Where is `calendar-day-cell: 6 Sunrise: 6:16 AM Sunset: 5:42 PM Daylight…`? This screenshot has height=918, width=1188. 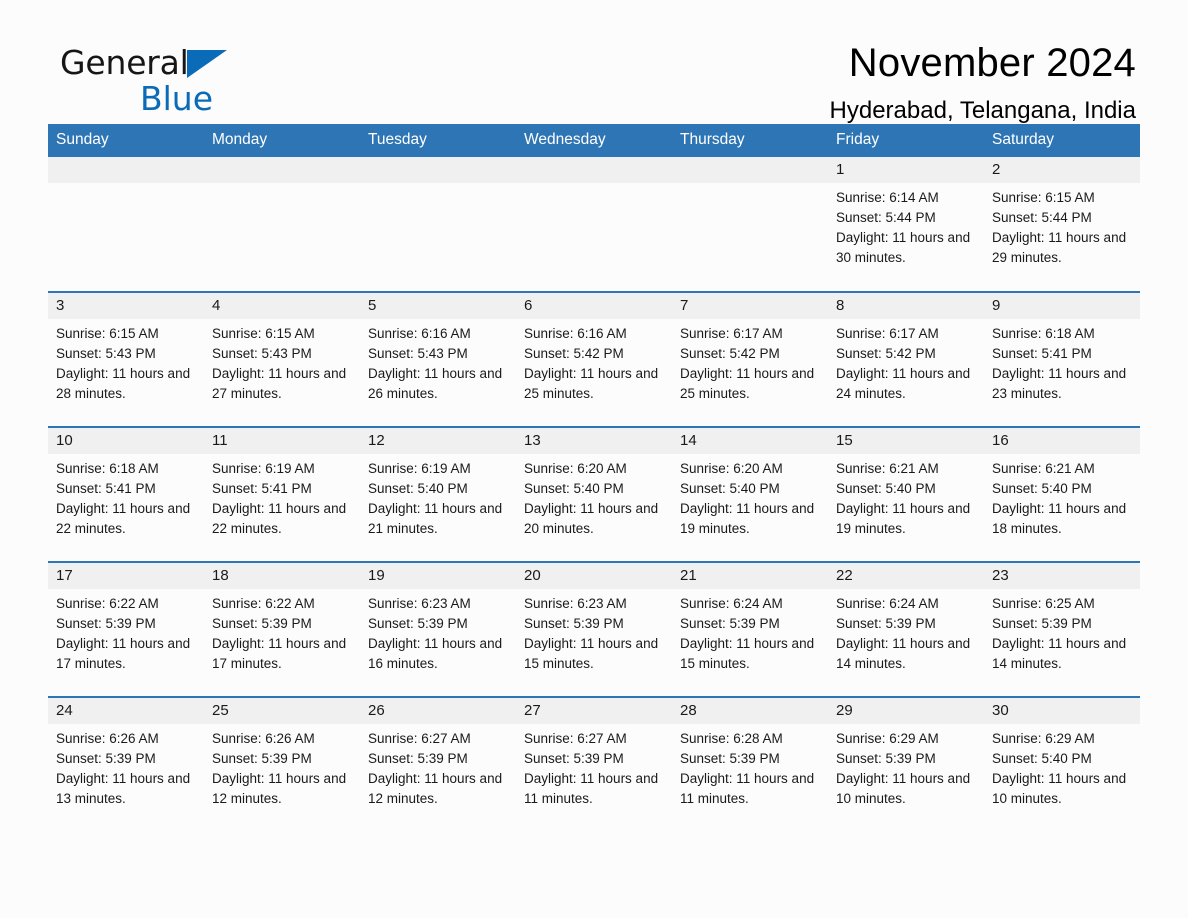
calendar-day-cell: 6 Sunrise: 6:16 AM Sunset: 5:42 PM Daylight… is located at coordinates (594, 359).